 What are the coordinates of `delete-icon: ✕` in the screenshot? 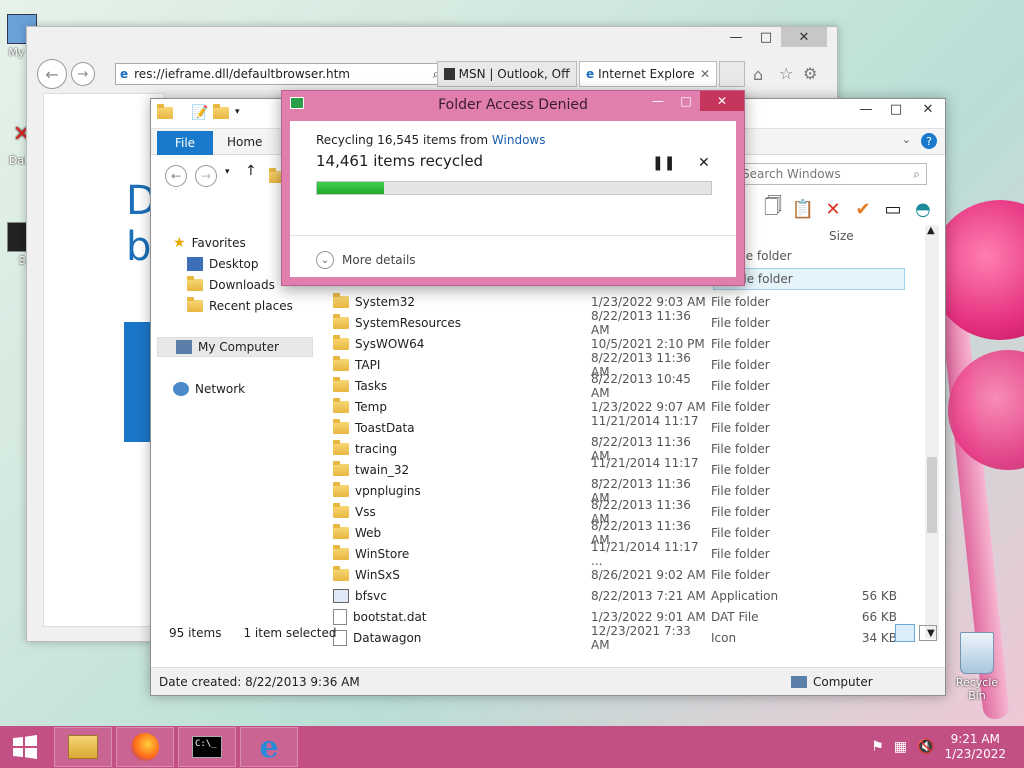 It's located at (833, 209).